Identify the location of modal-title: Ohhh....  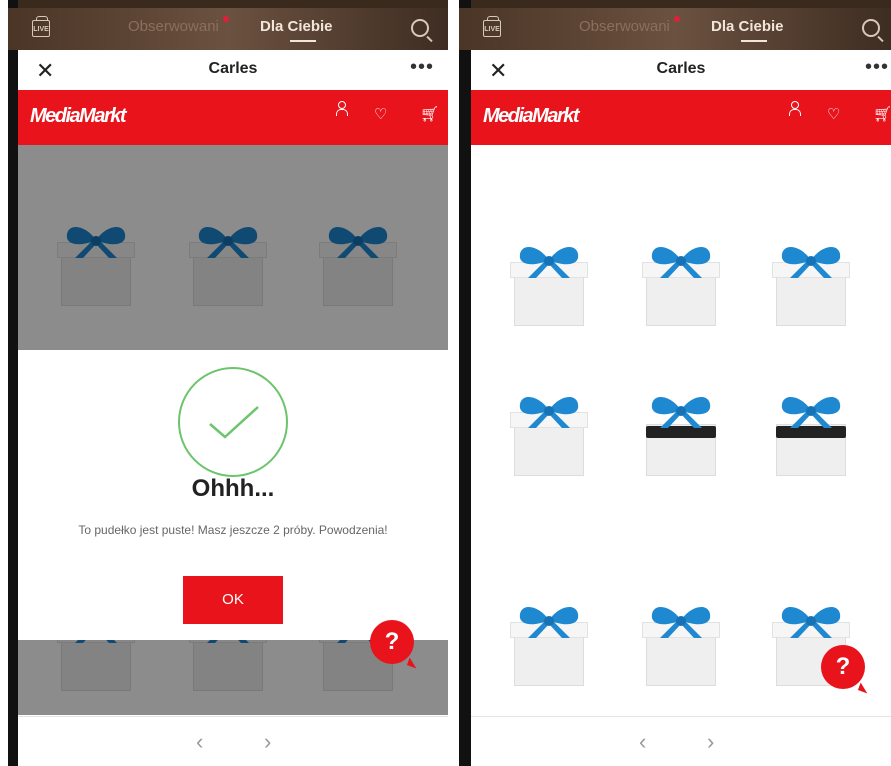
(233, 488).